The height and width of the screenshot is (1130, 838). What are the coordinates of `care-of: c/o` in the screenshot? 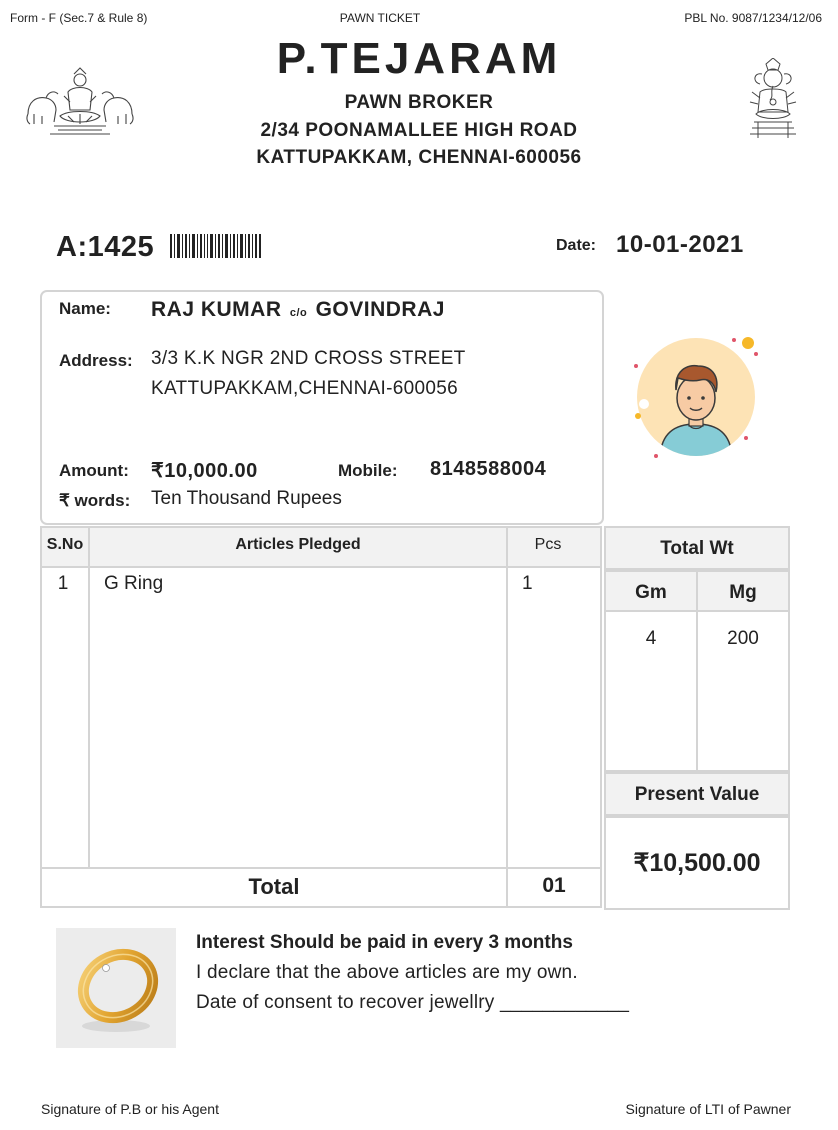 It's located at (298, 313).